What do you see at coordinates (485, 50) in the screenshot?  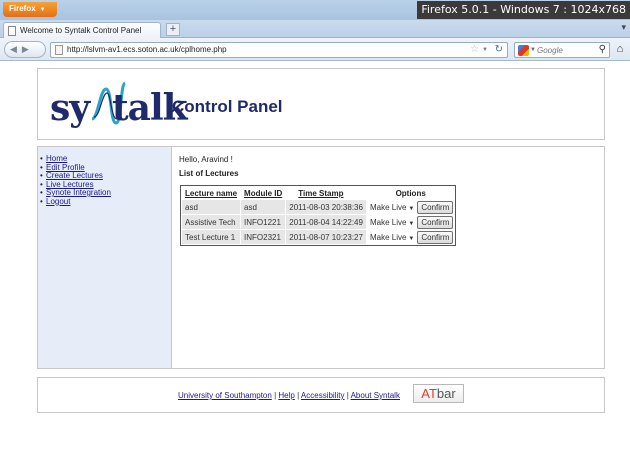 I see `history-dropdown-icon: ▼` at bounding box center [485, 50].